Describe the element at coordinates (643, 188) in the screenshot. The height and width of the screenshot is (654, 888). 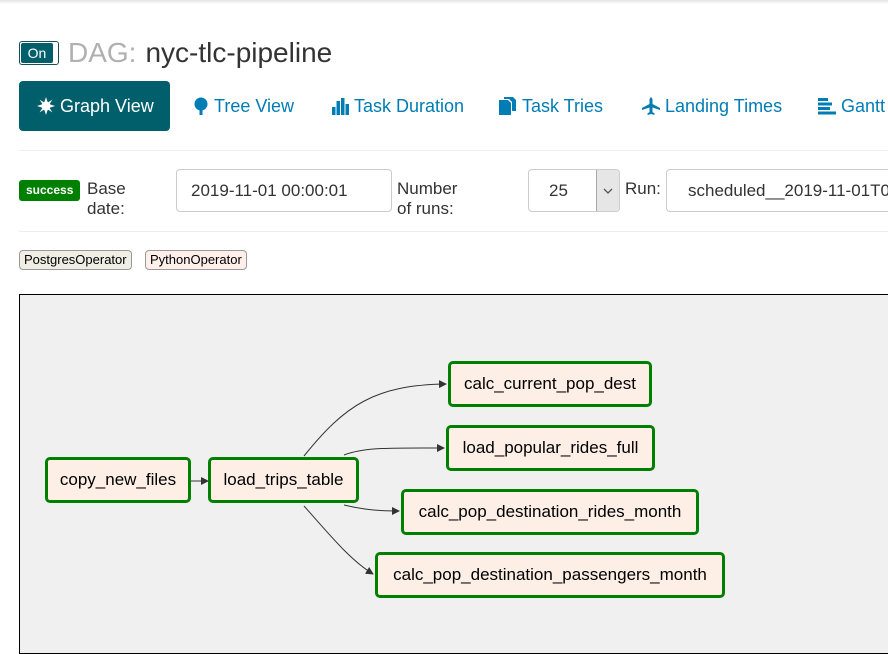
I see `run-label: Run:` at that location.